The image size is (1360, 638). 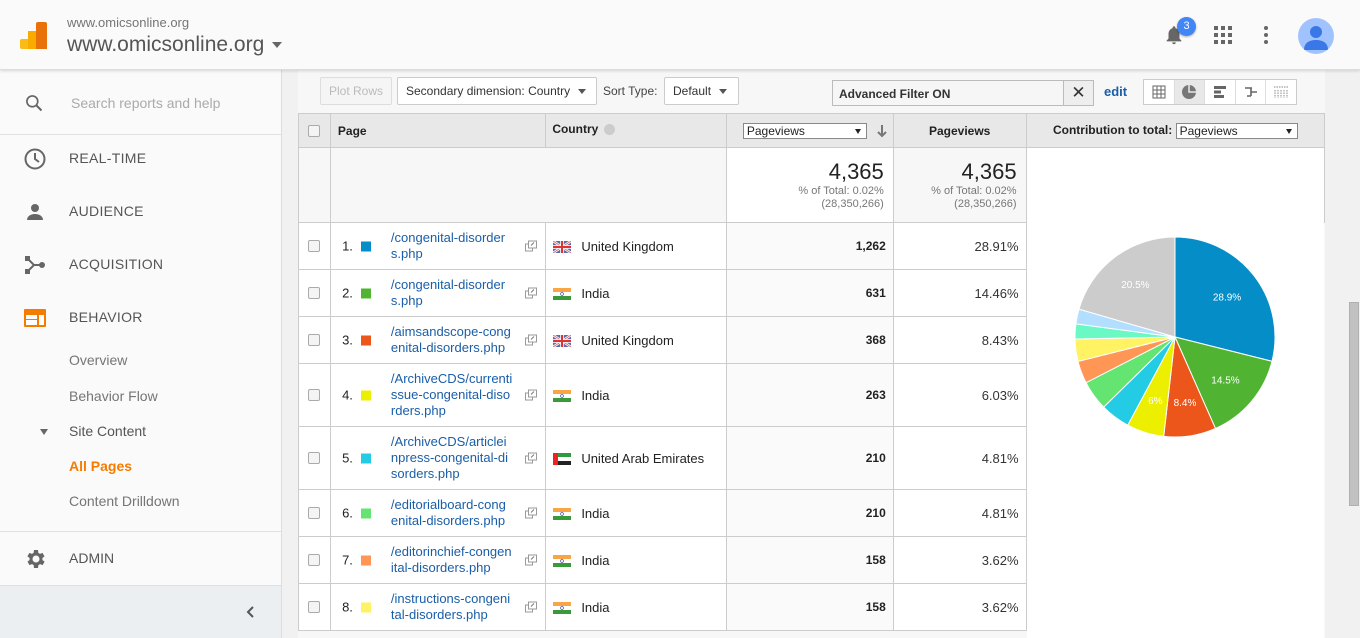 I want to click on comparison-view-button, so click(x=1251, y=92).